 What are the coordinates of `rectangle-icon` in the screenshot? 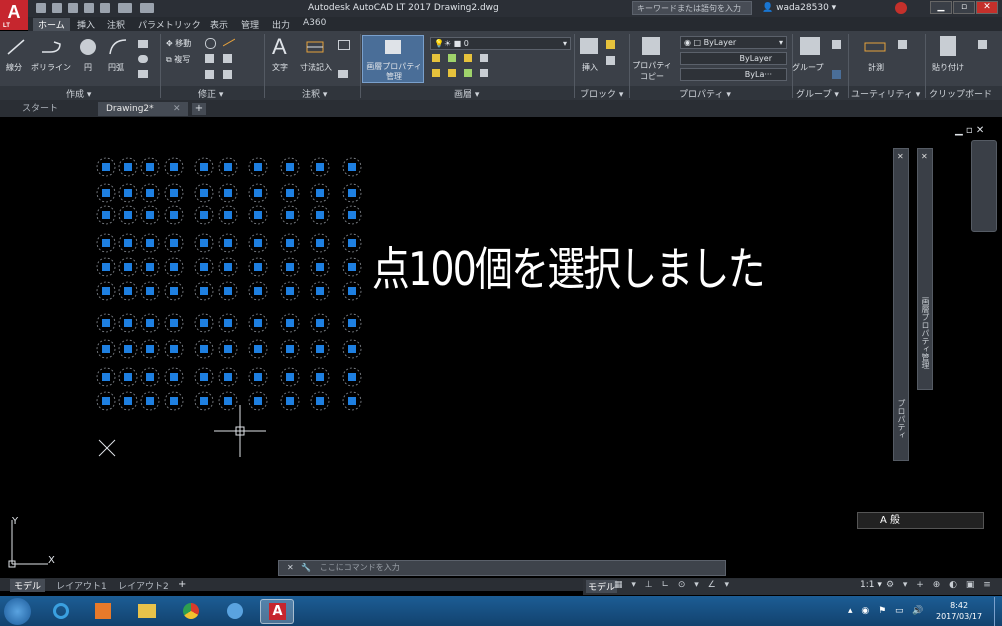 It's located at (143, 44).